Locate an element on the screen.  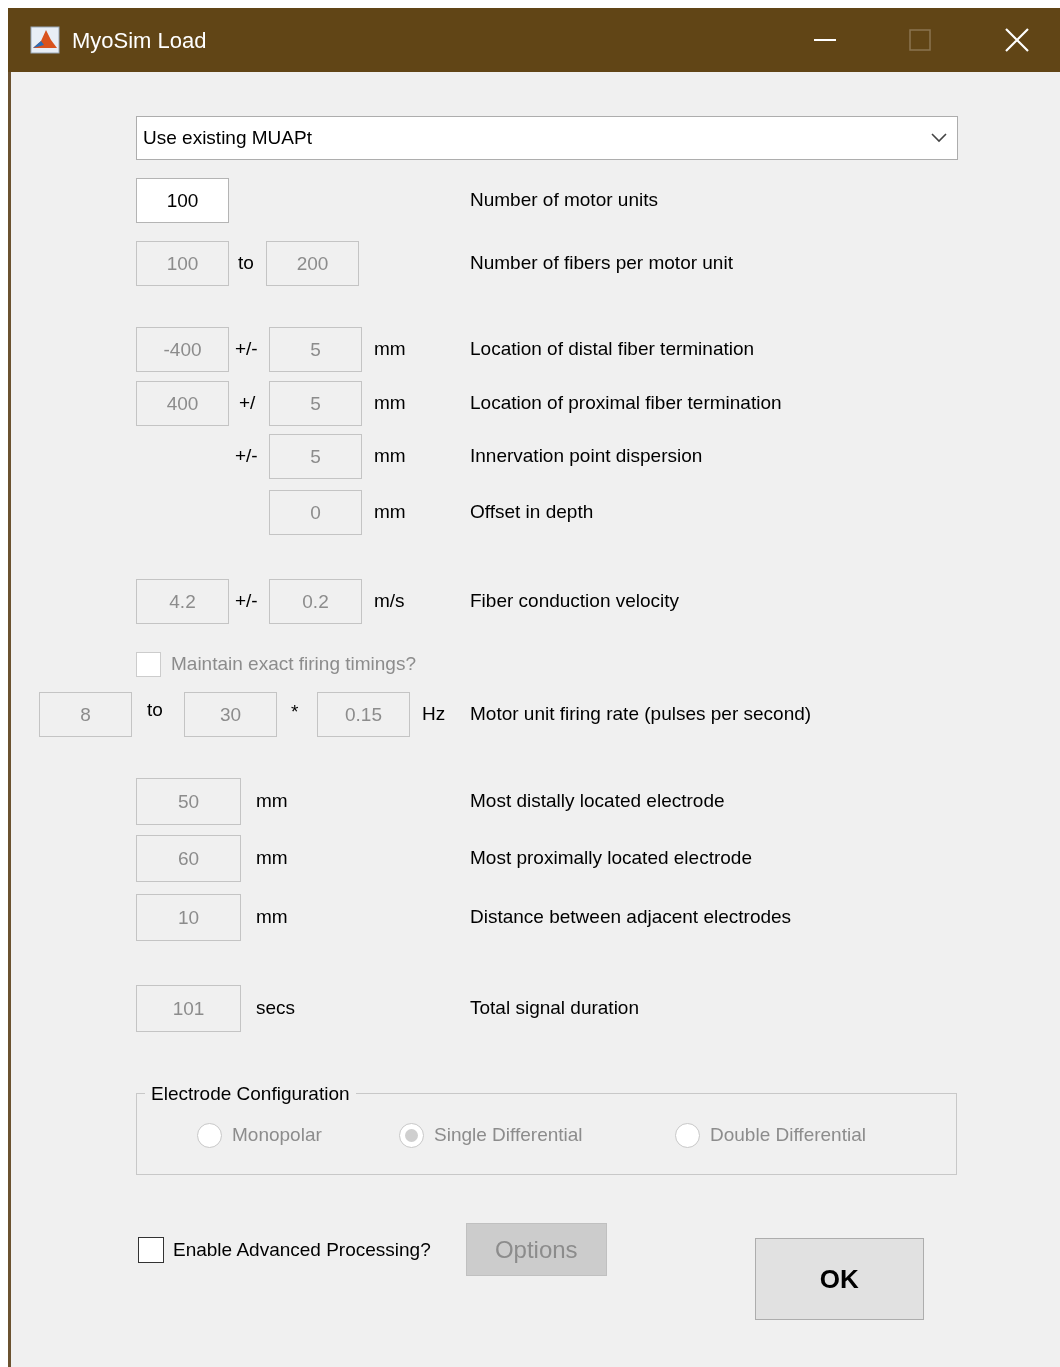
unit-label: m/s is located at coordinates (389, 601).